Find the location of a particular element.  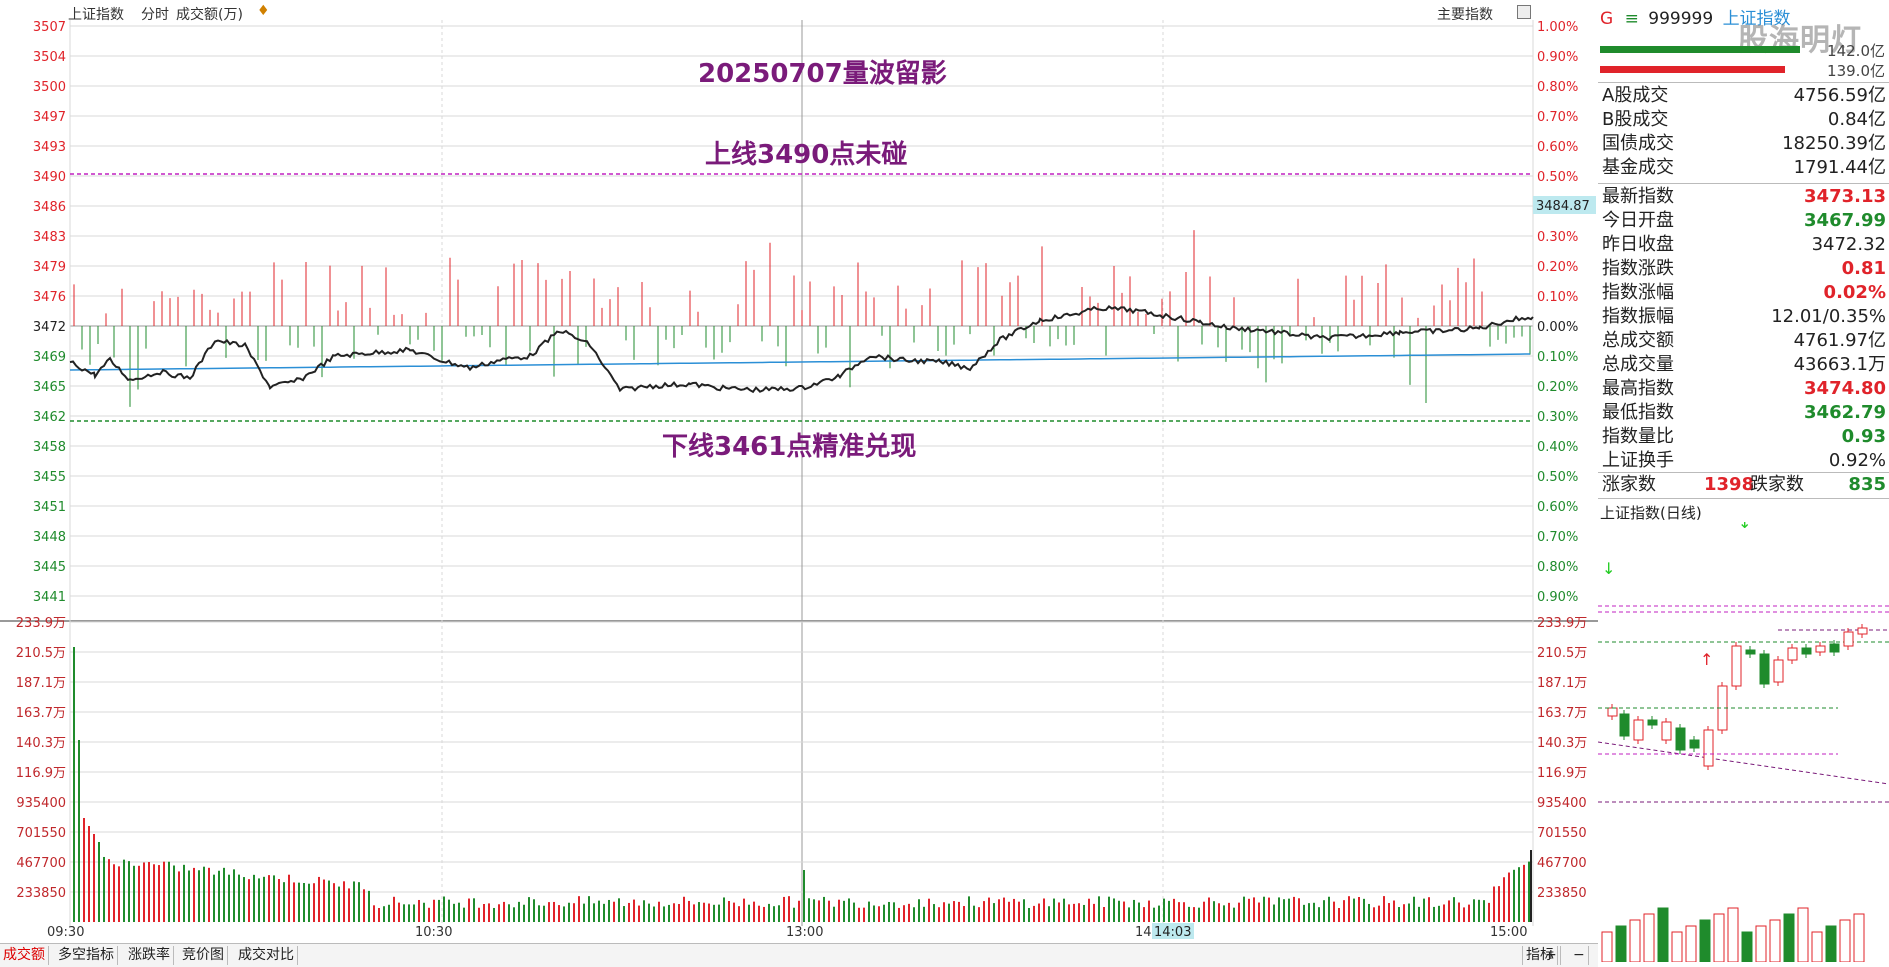

tab-turnover: 成交额 is located at coordinates (24, 955).